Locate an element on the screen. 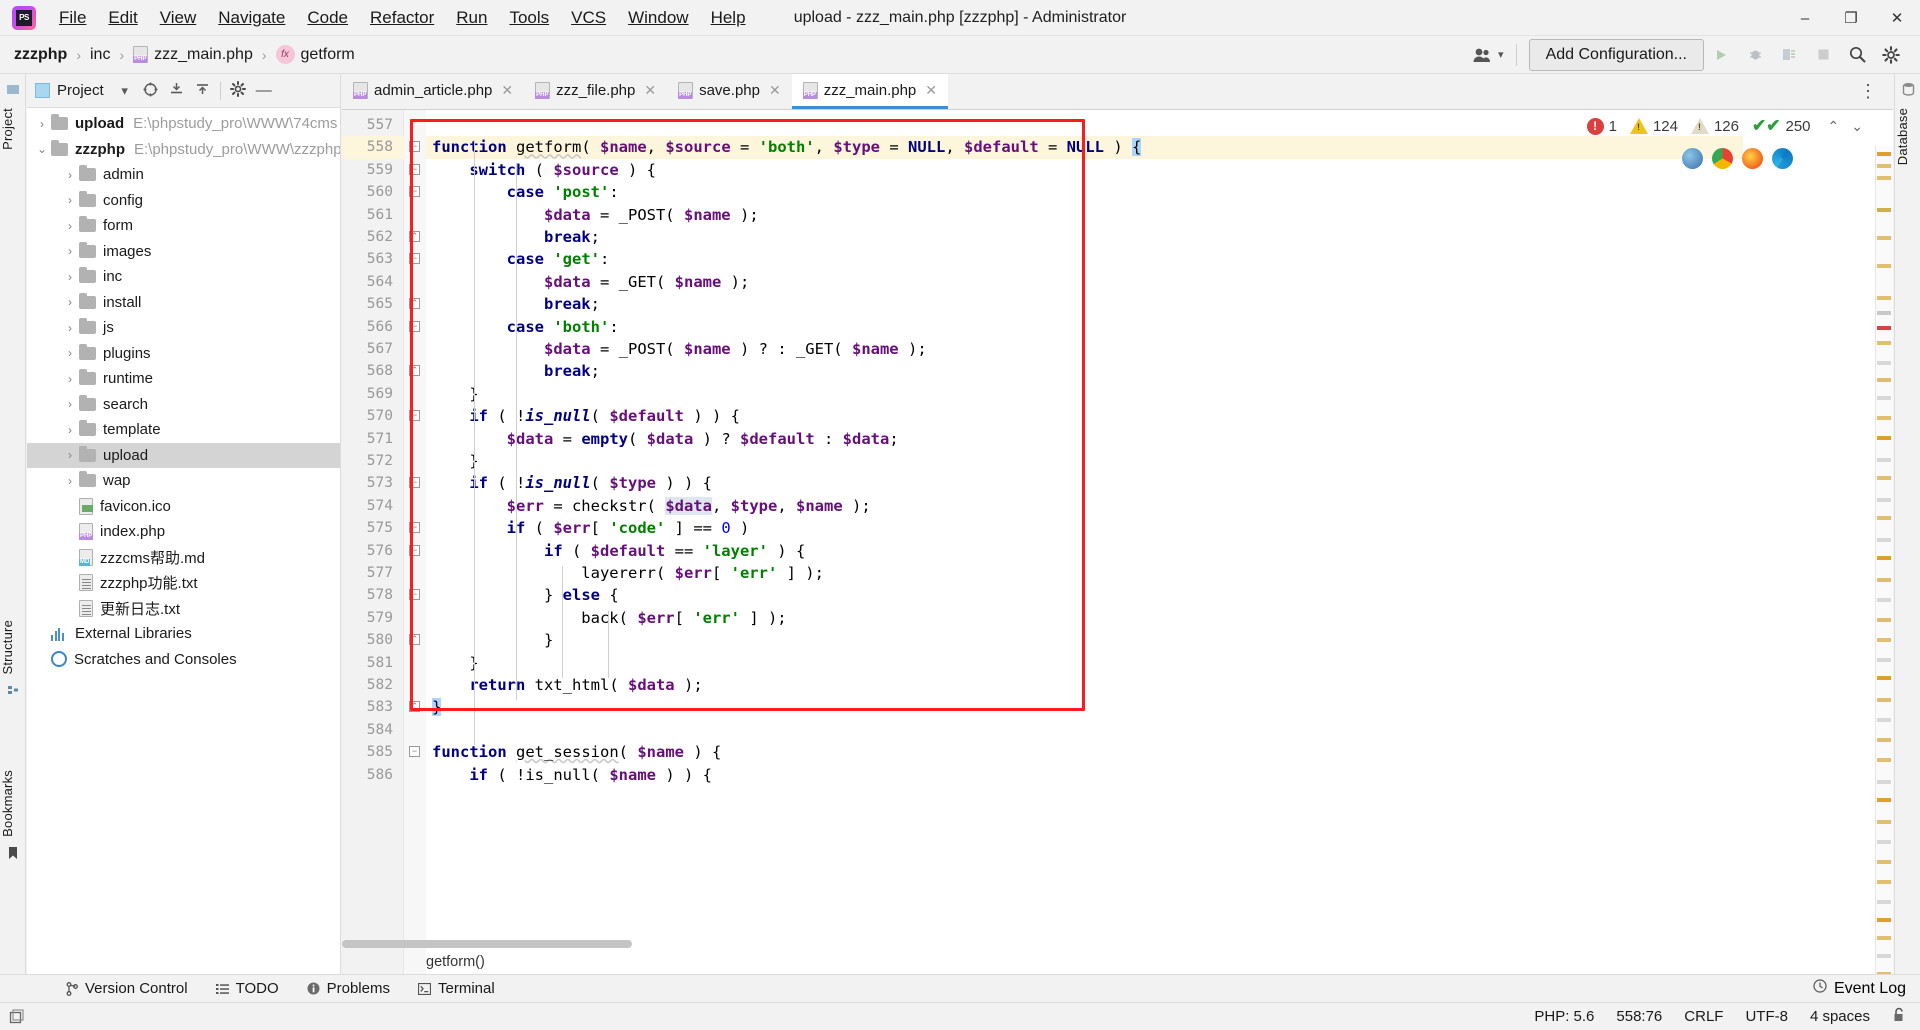 Image resolution: width=1920 pixels, height=1030 pixels. tree-node-external-libraries: External Libraries is located at coordinates (183, 634).